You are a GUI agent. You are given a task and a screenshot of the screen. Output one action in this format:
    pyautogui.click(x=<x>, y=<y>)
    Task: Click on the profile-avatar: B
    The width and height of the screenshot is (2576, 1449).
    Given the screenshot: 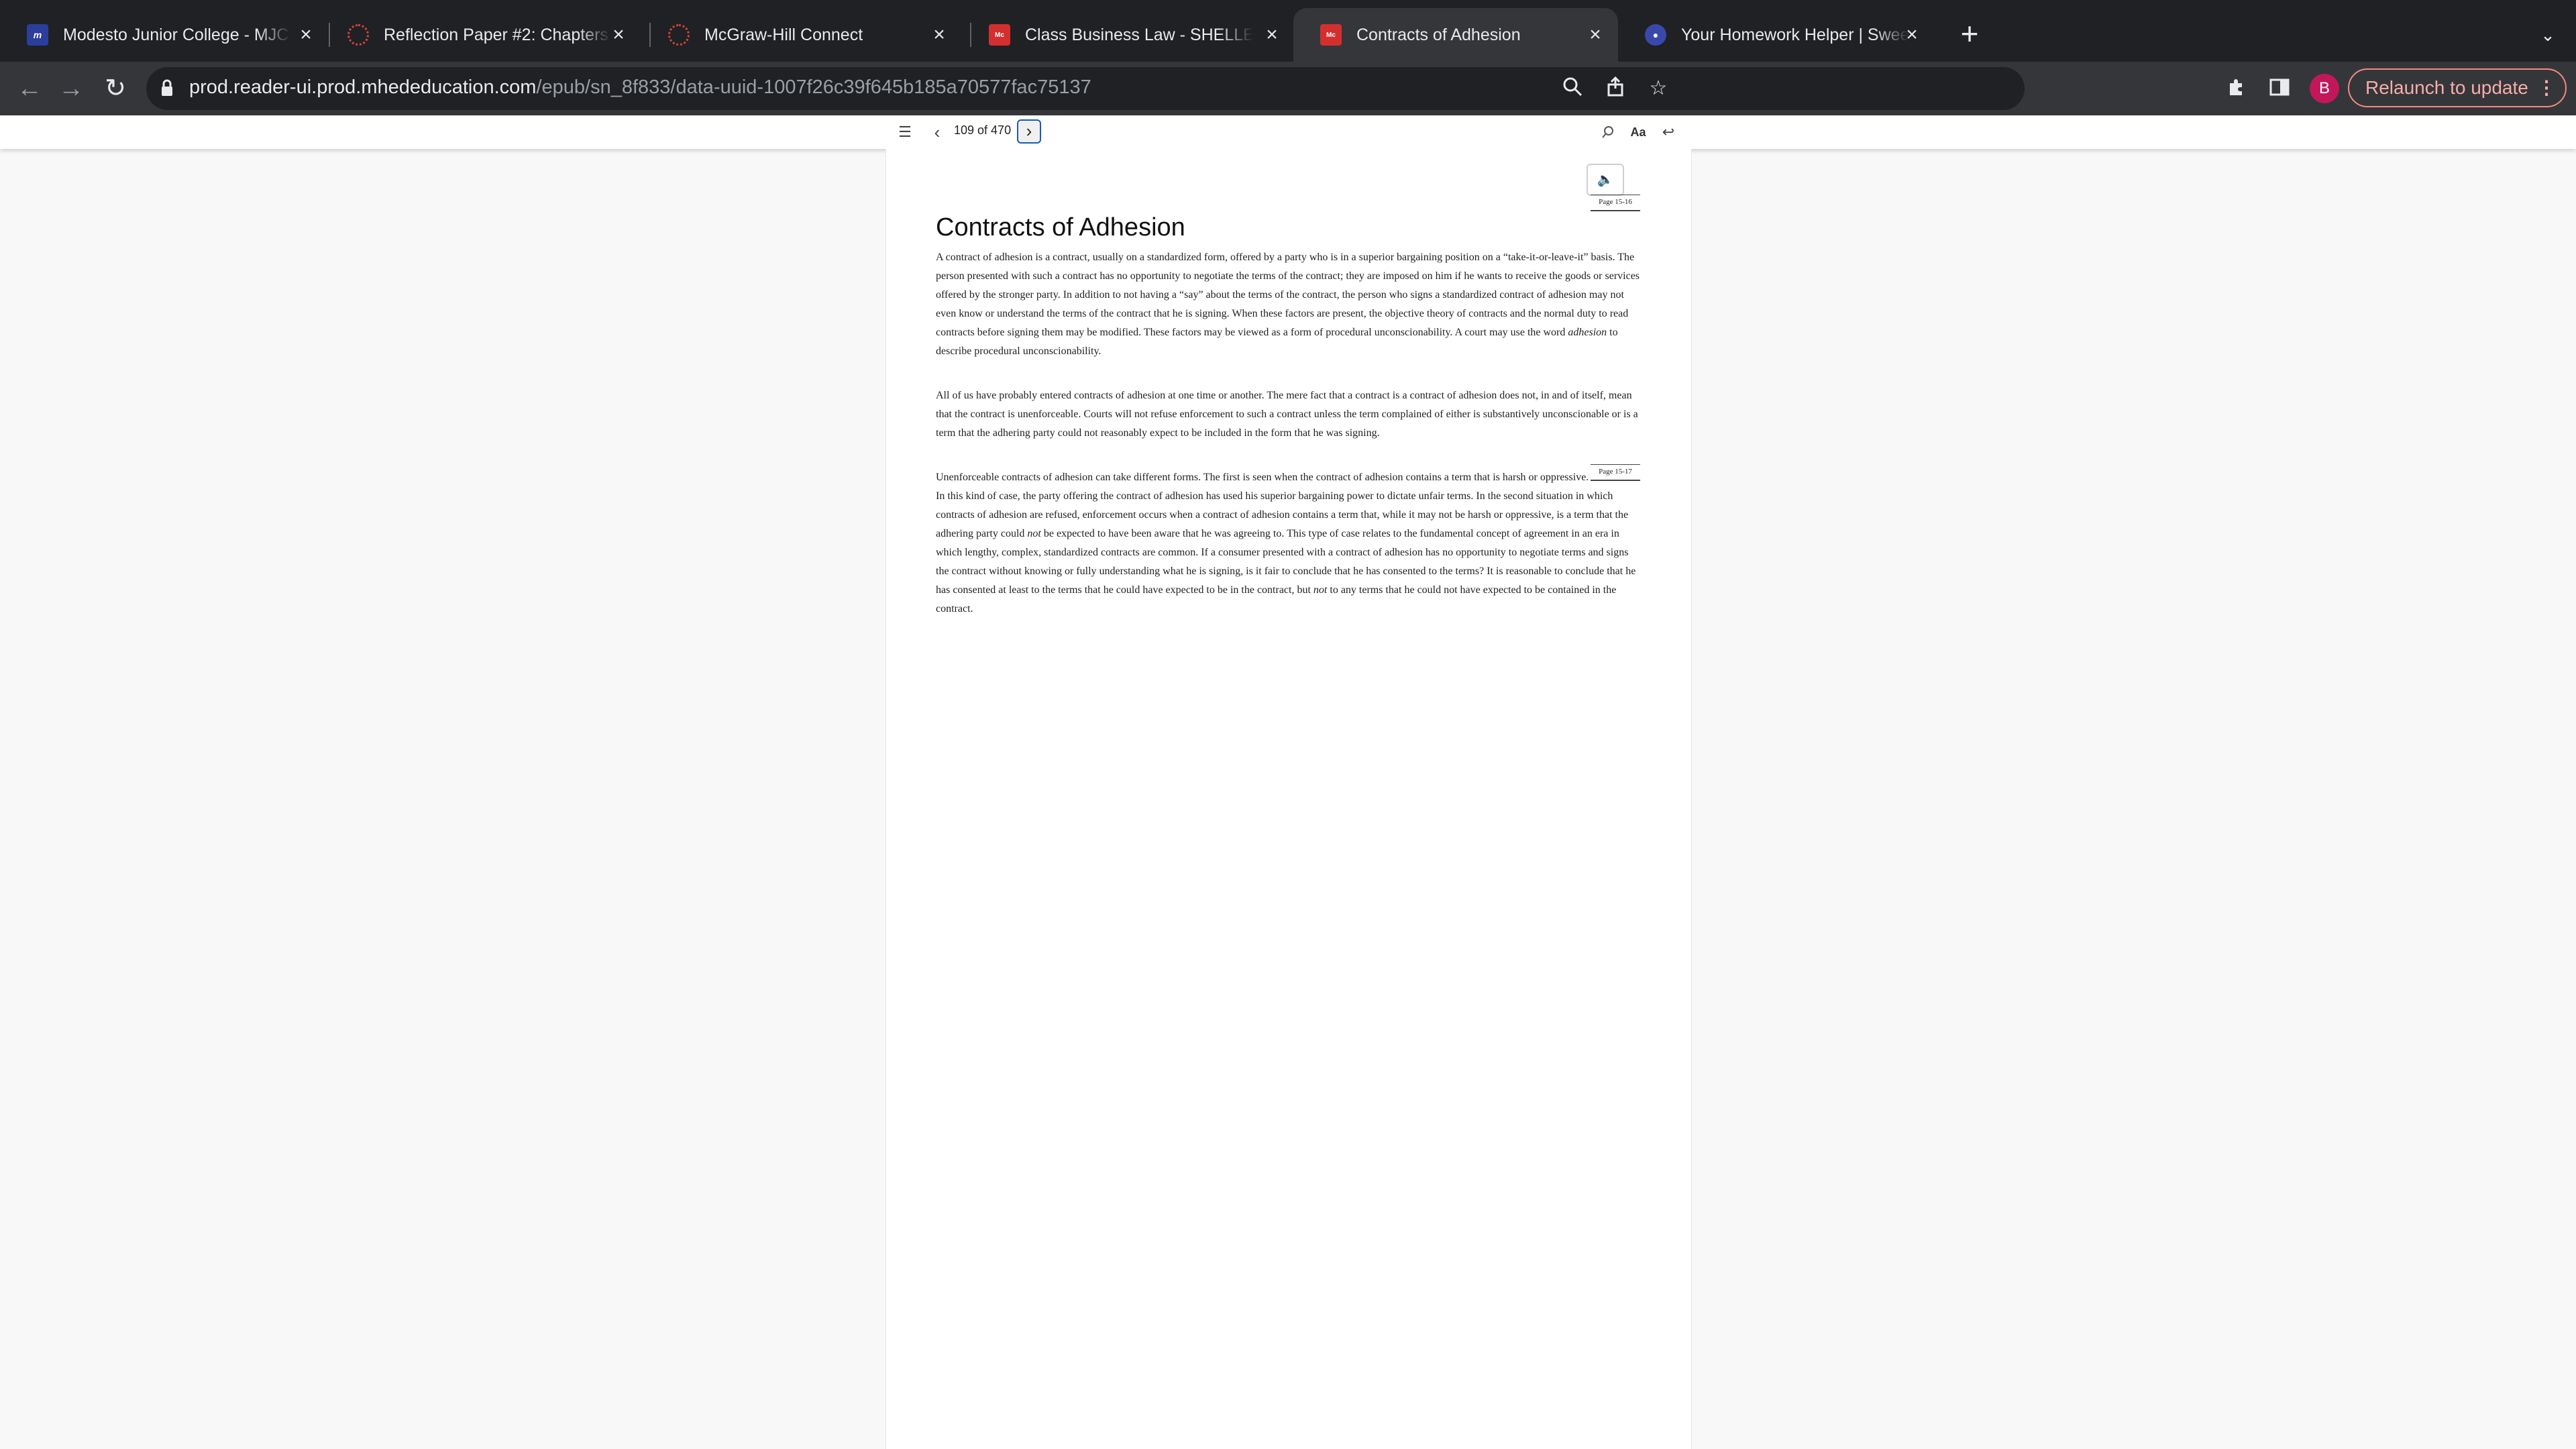 What is the action you would take?
    pyautogui.click(x=2324, y=88)
    